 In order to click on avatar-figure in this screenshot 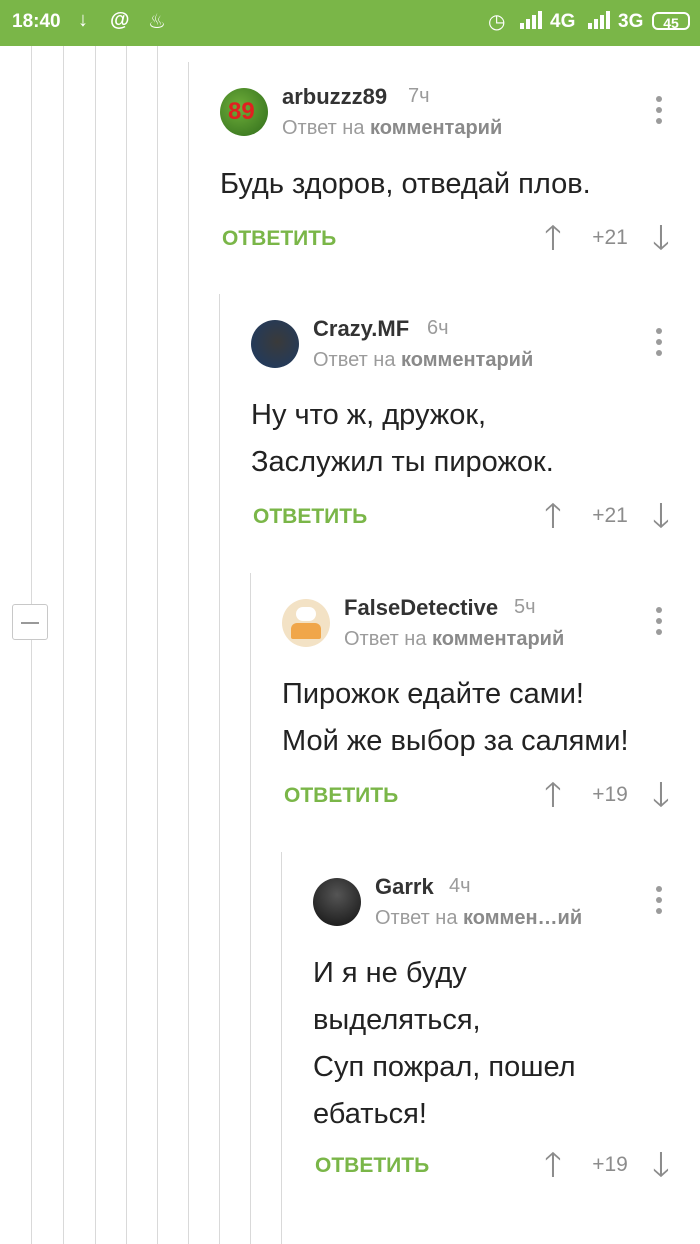, I will do `click(306, 631)`.